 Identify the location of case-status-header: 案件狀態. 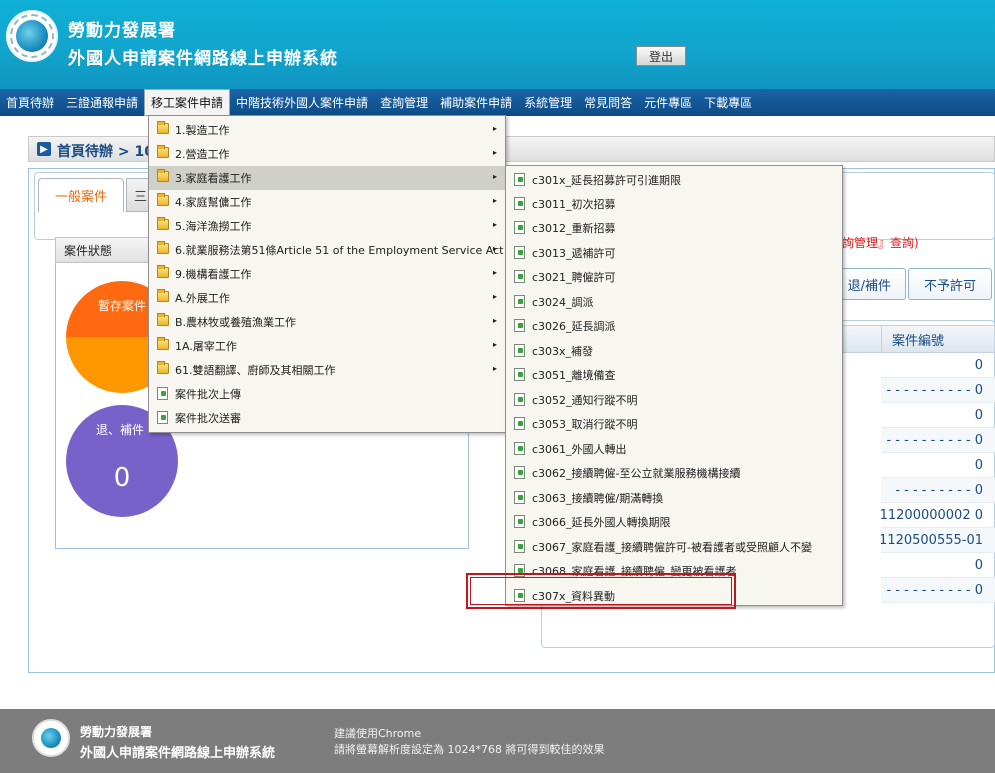
(105, 250).